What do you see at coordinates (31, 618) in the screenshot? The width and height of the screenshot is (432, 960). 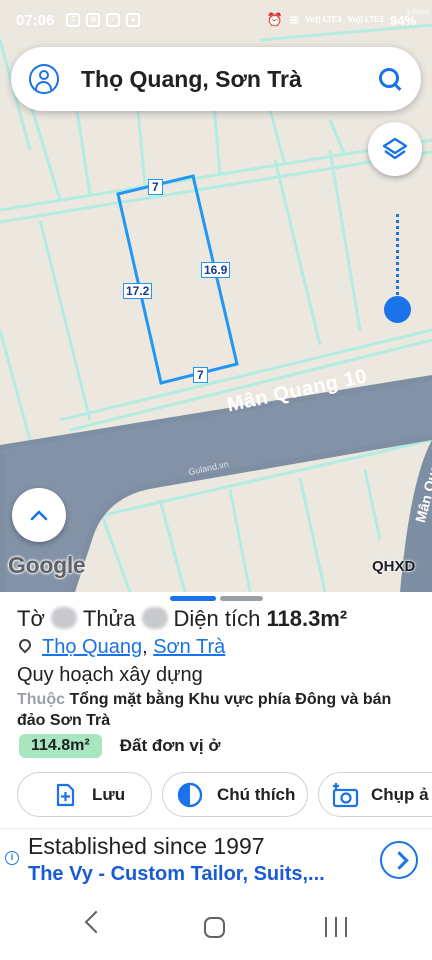 I see `title-prefix: Tờ` at bounding box center [31, 618].